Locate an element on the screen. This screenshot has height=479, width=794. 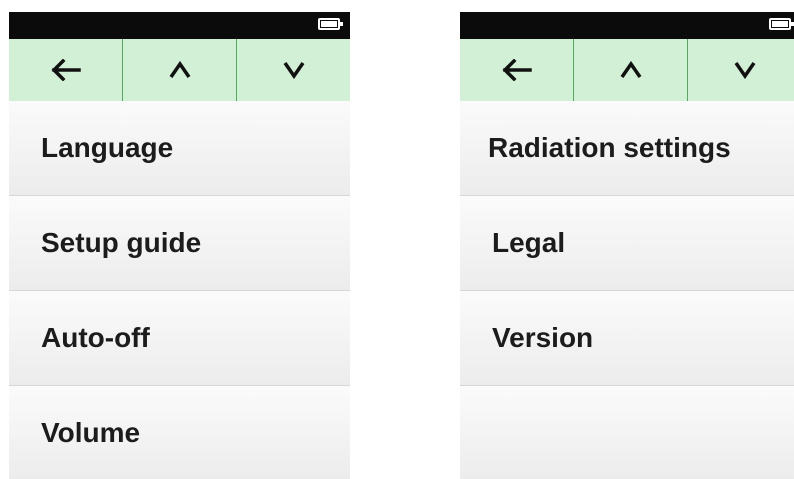
menu-item-language: Language is located at coordinates (179, 148).